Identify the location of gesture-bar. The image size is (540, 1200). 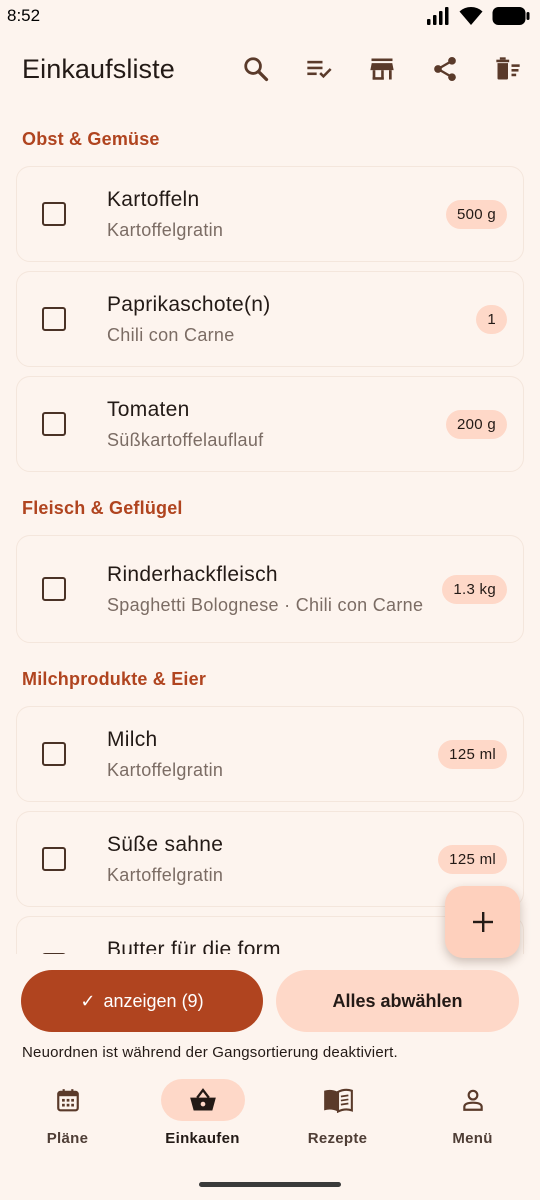
(270, 1184).